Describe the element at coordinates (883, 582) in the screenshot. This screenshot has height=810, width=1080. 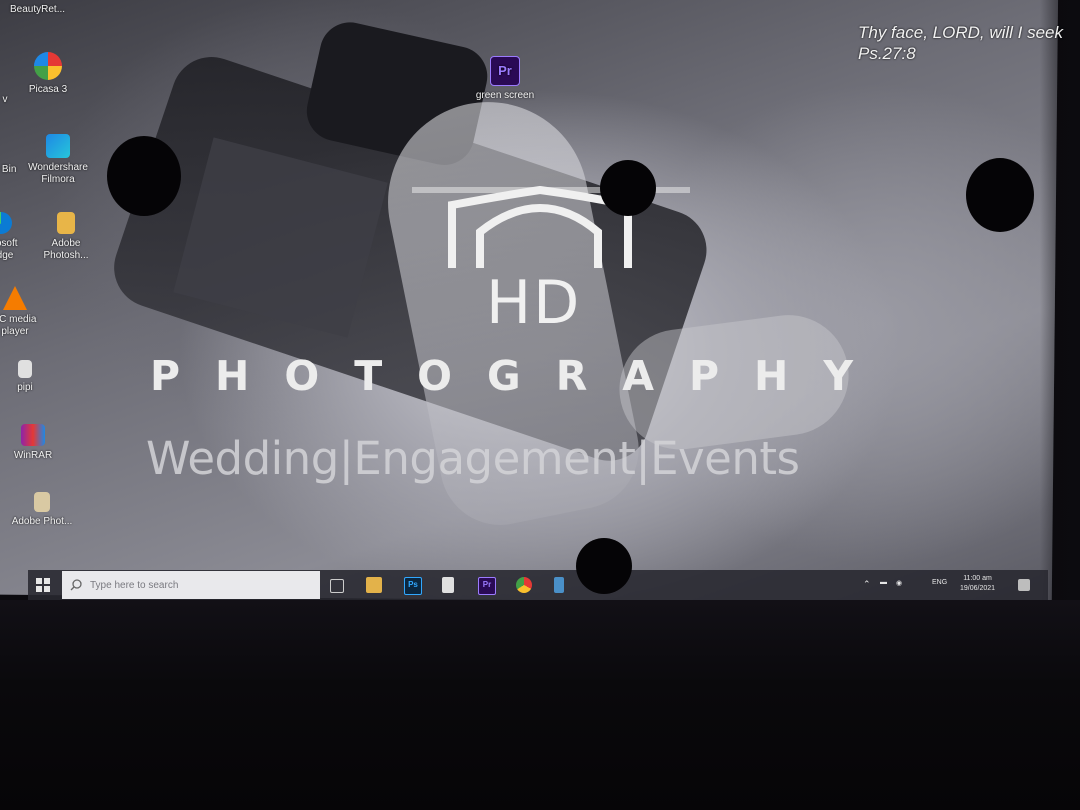
I see `tray-network-icon: ▬` at that location.